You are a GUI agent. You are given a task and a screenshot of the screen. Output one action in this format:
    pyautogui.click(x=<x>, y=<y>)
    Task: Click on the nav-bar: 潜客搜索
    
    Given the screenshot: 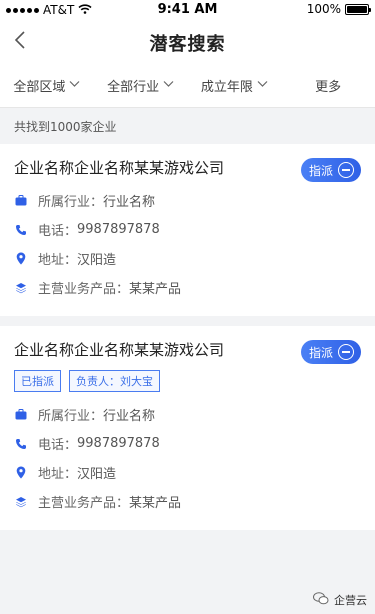 What is the action you would take?
    pyautogui.click(x=187, y=42)
    